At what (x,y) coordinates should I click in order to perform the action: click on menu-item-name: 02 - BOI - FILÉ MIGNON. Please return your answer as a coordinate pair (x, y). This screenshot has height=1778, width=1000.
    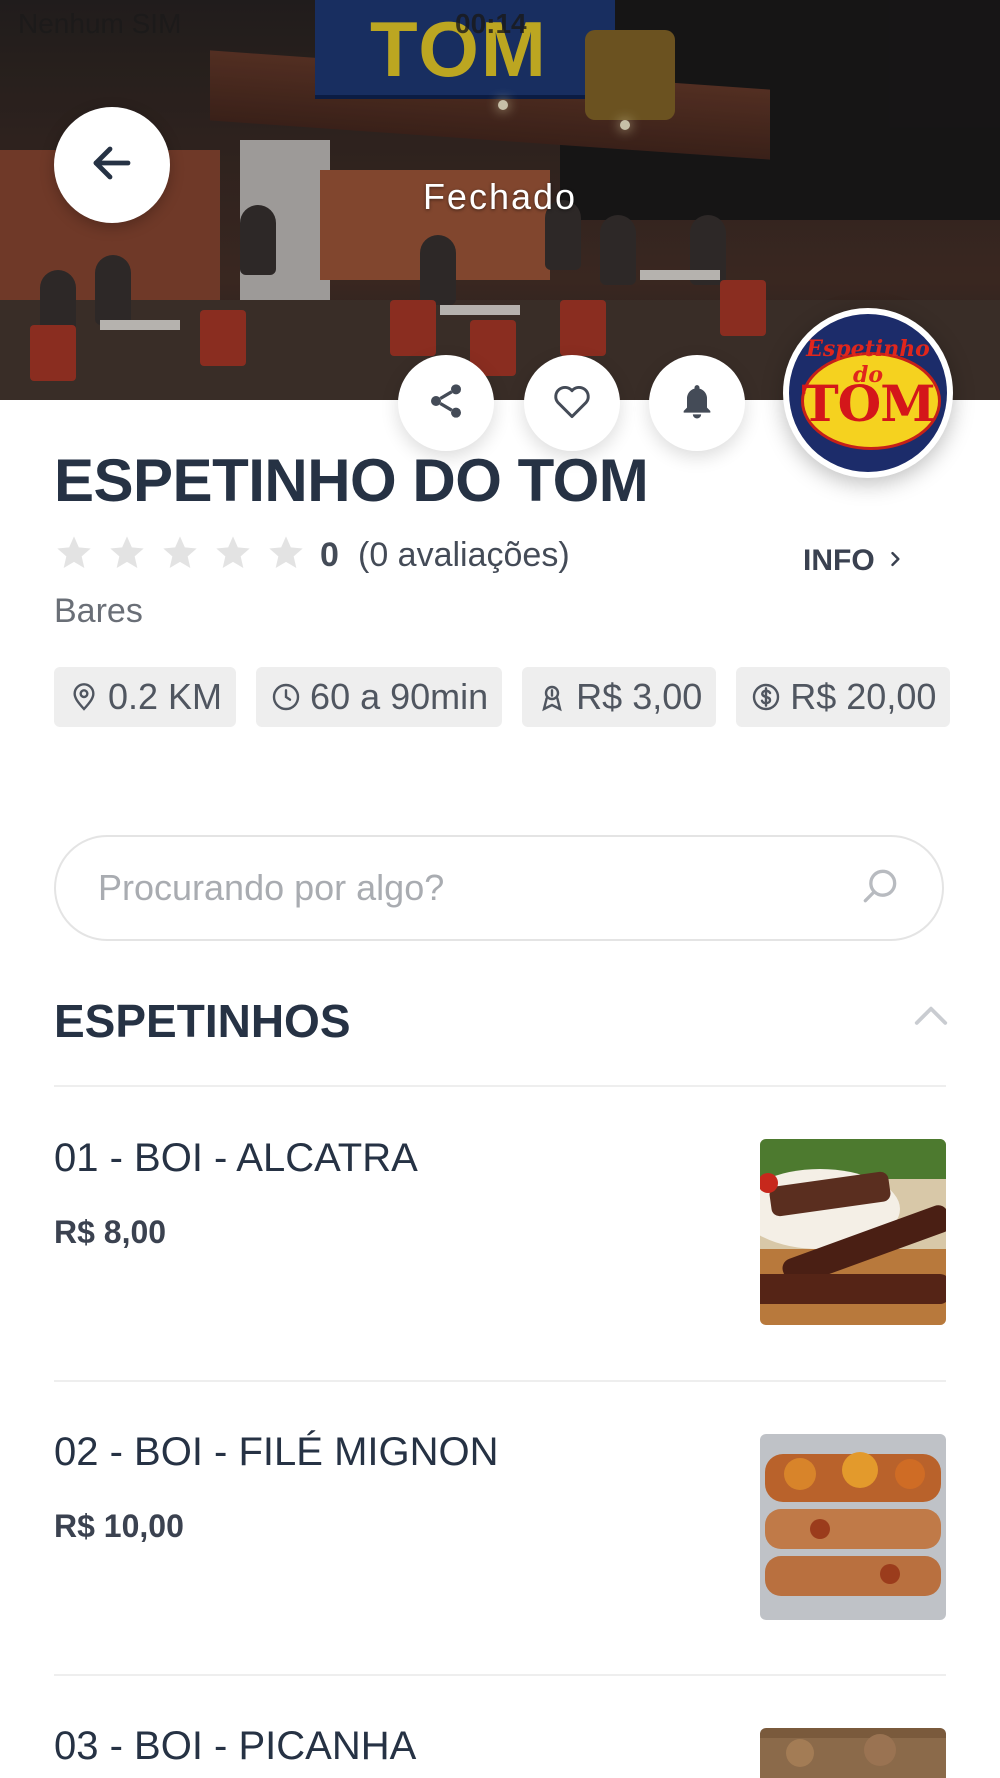
    Looking at the image, I should click on (276, 1452).